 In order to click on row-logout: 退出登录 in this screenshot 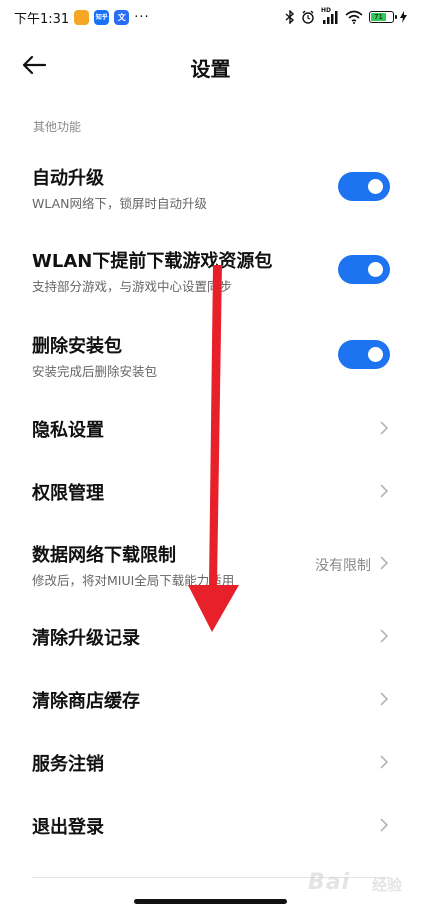, I will do `click(210, 826)`.